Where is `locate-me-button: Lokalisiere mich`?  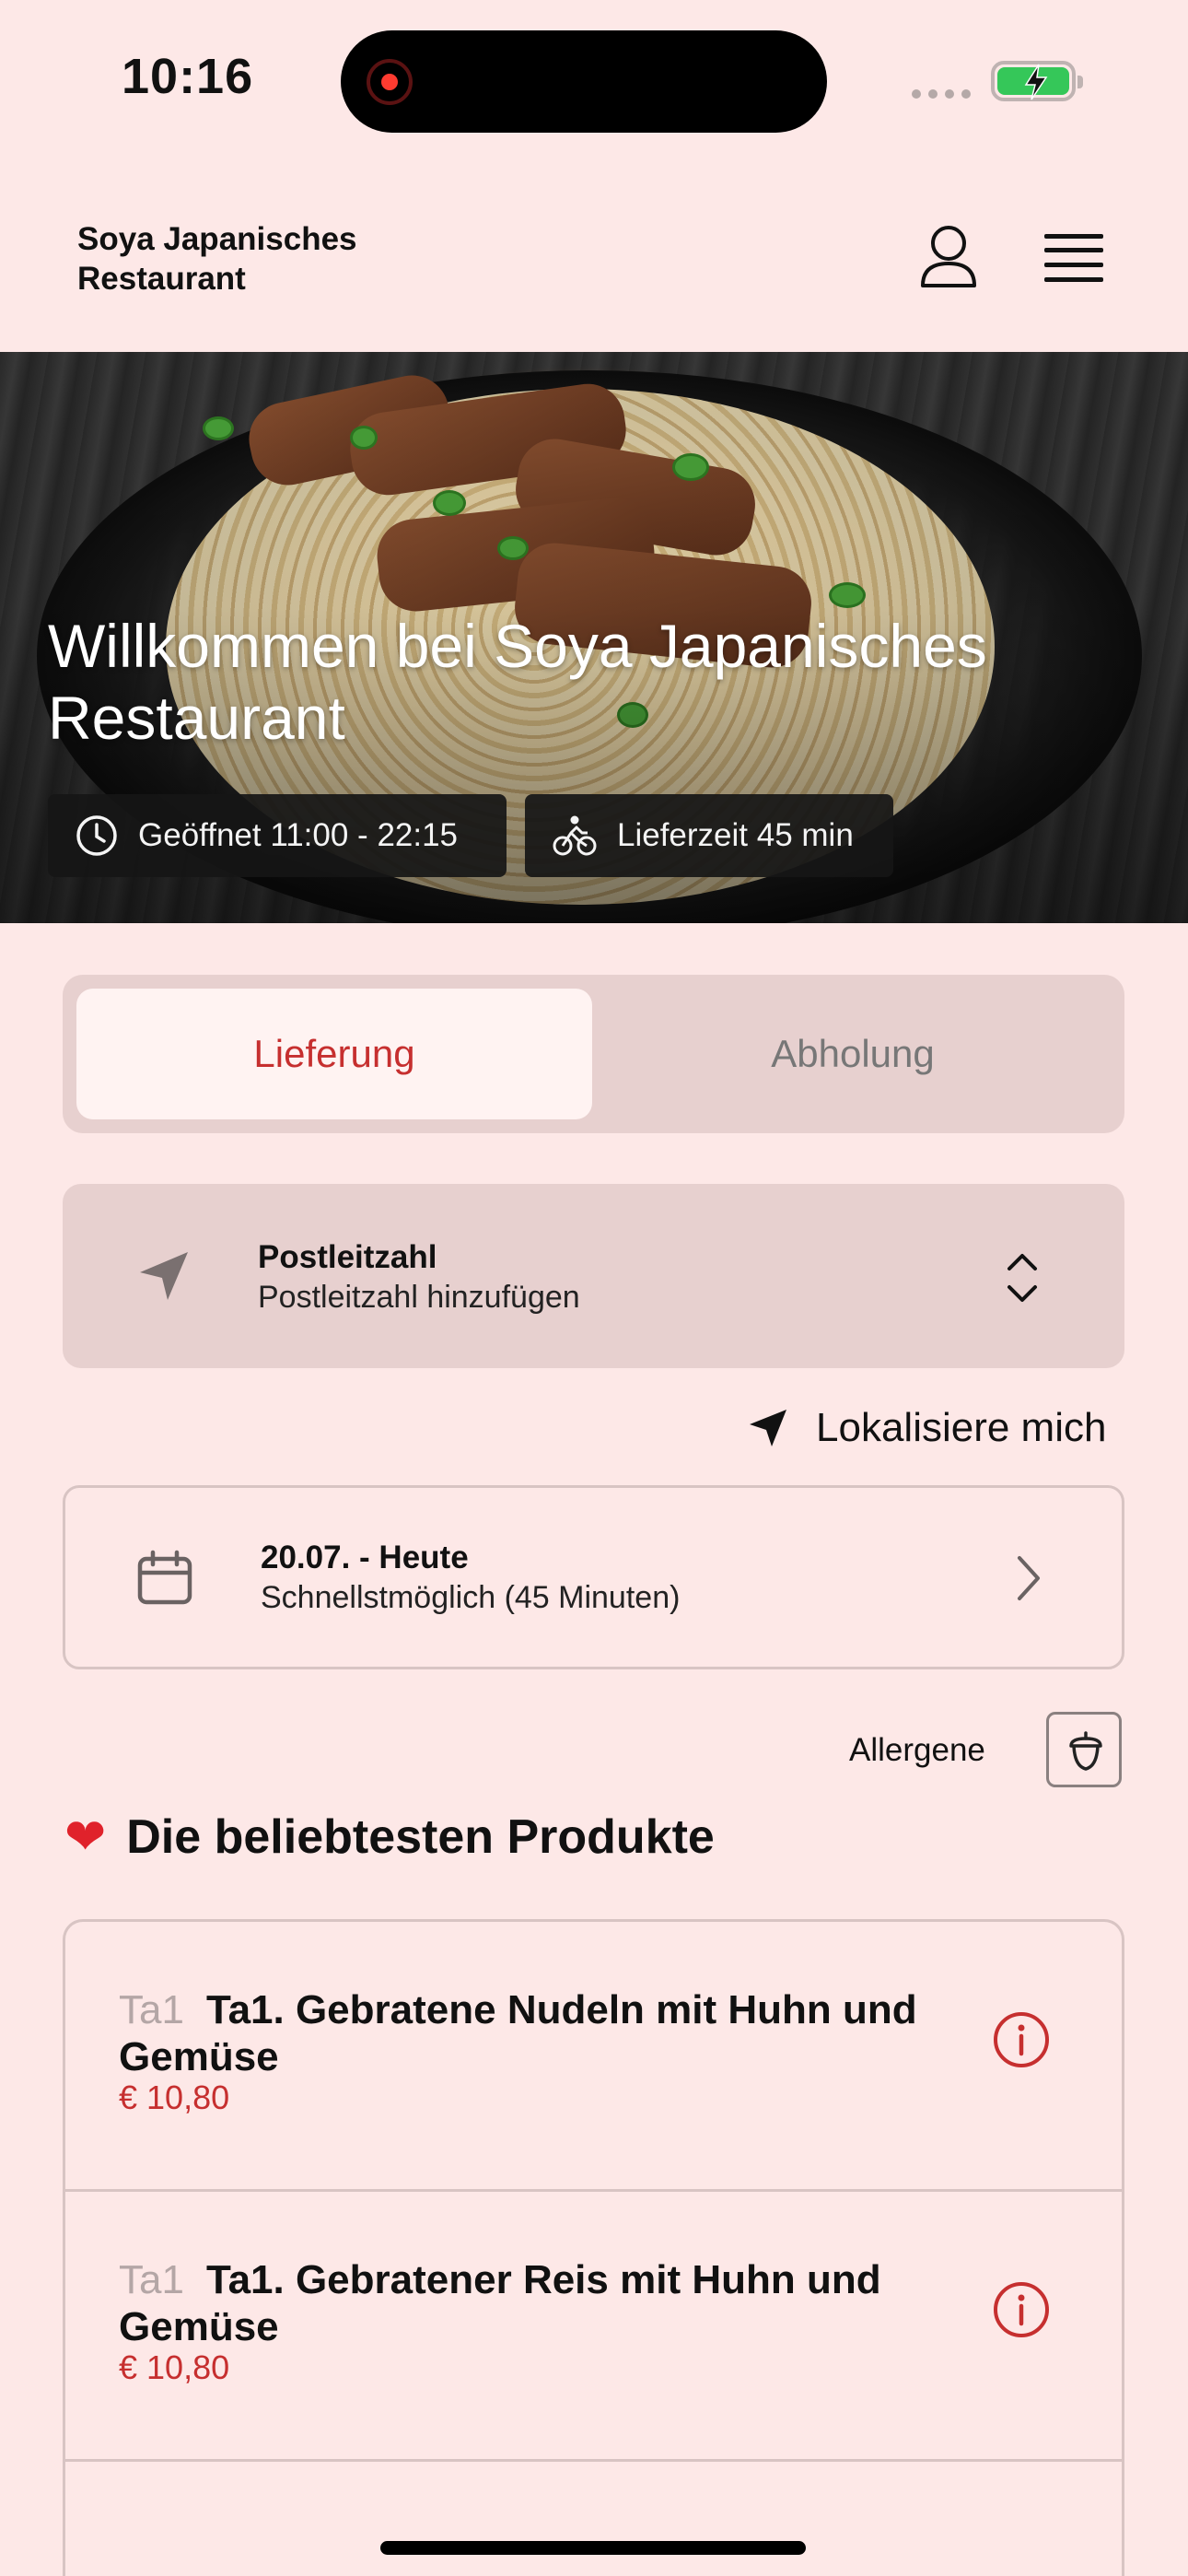 locate-me-button: Lokalisiere mich is located at coordinates (927, 1428).